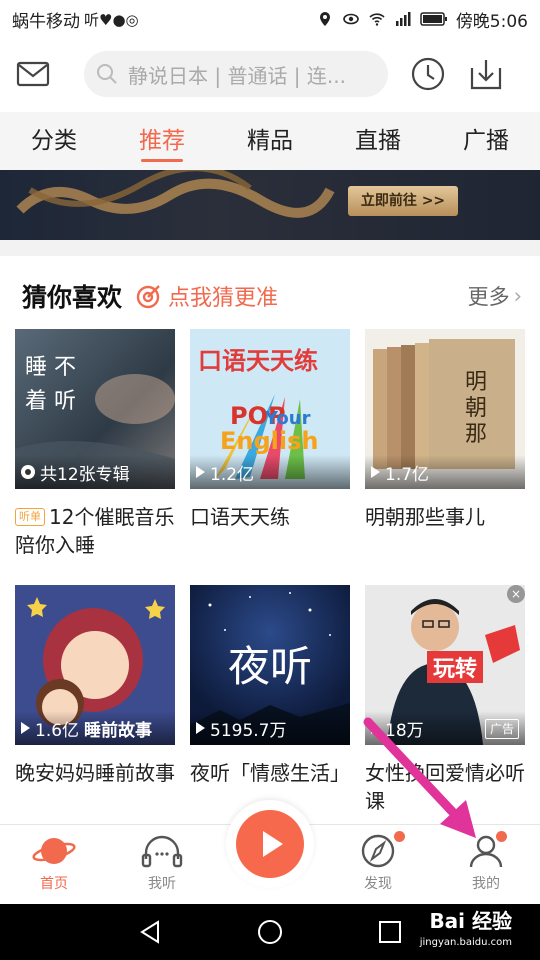  What do you see at coordinates (162, 884) in the screenshot?
I see `nav-listen-label: 我听` at bounding box center [162, 884].